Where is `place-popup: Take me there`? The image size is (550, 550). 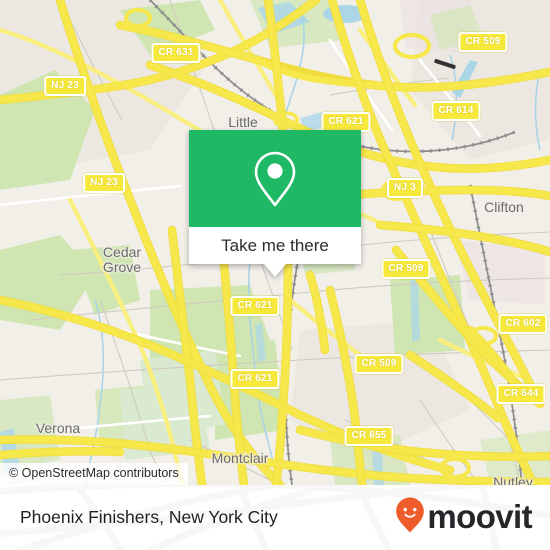
place-popup: Take me there is located at coordinates (275, 203).